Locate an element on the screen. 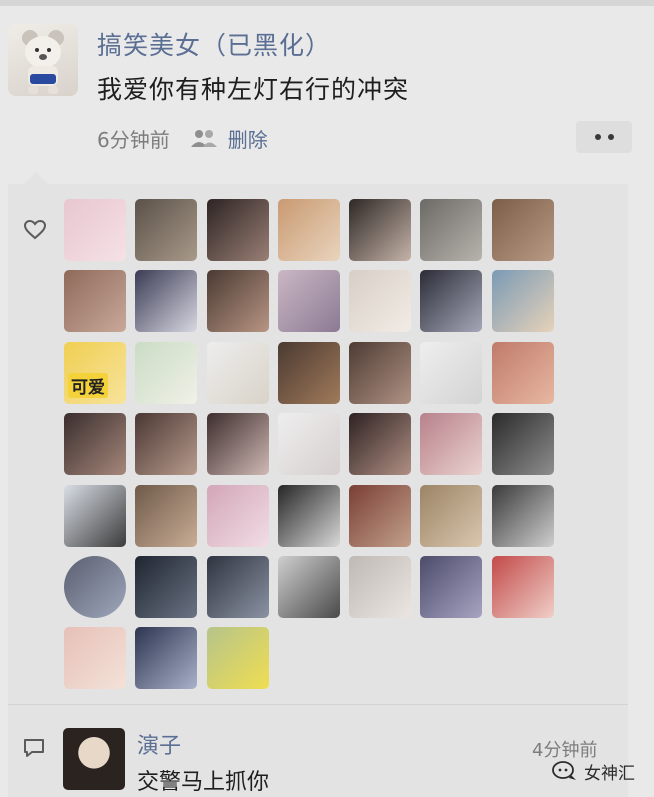 The width and height of the screenshot is (654, 797). sticker-label: 可爱 is located at coordinates (88, 385).